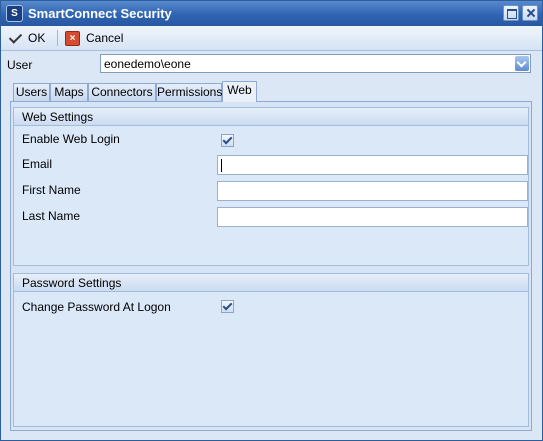  What do you see at coordinates (26, 38) in the screenshot?
I see `ok-button: OK` at bounding box center [26, 38].